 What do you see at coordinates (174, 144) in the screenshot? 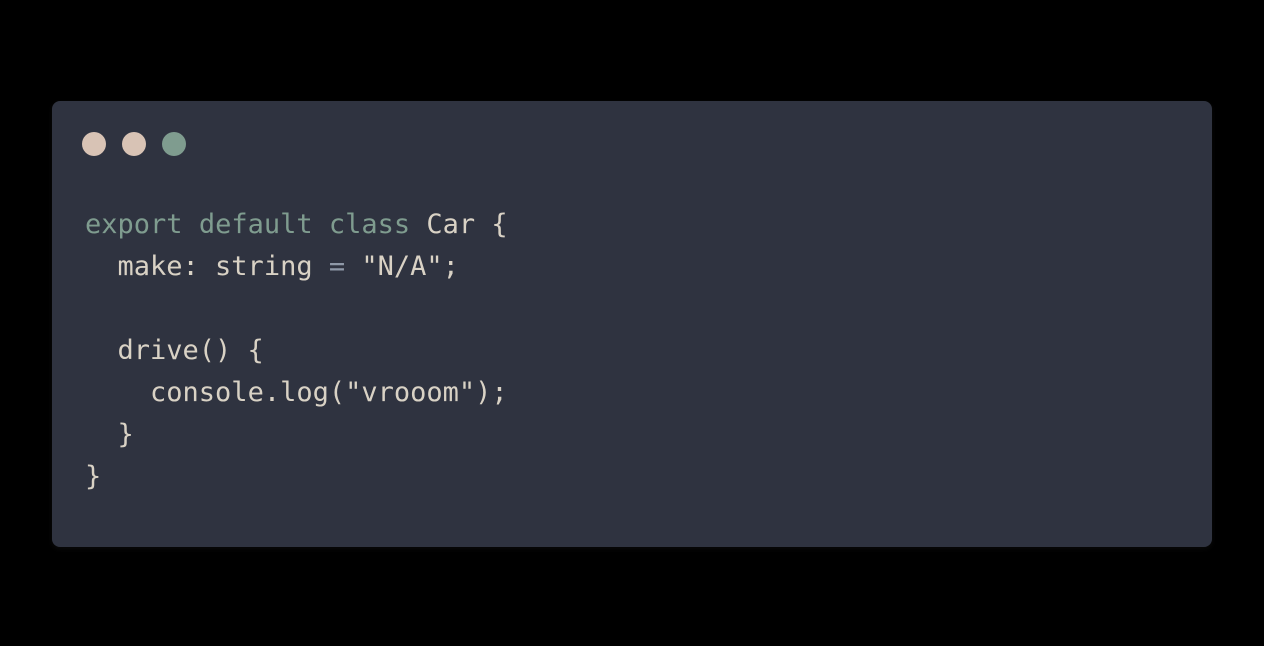
I see `maximize-button` at bounding box center [174, 144].